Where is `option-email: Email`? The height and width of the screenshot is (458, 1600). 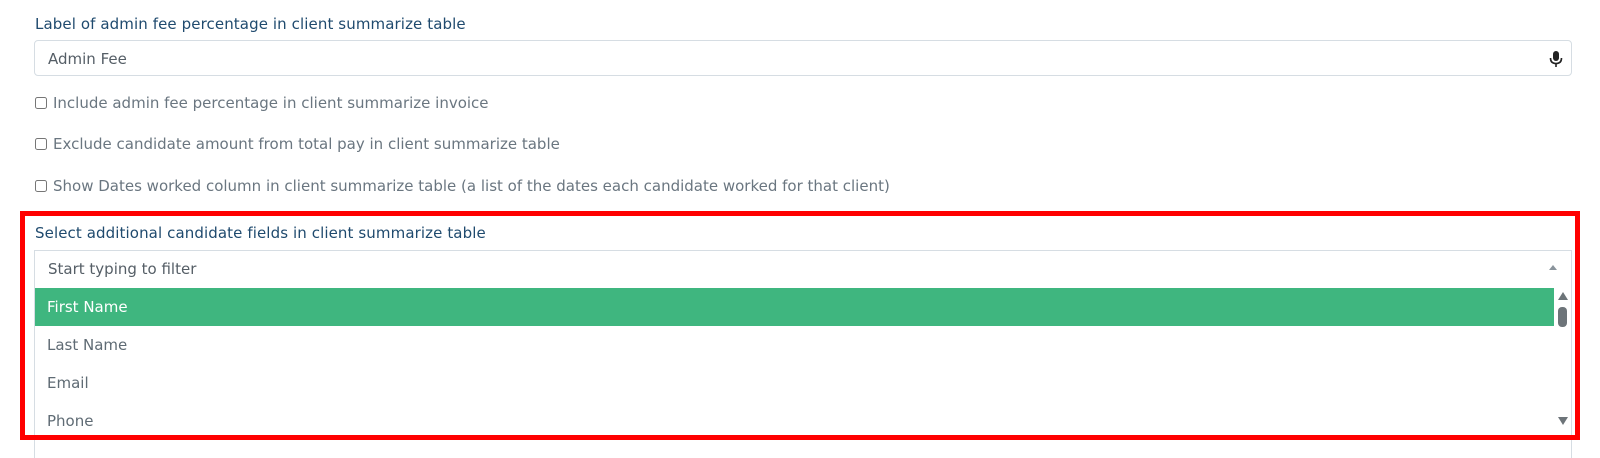 option-email: Email is located at coordinates (794, 383).